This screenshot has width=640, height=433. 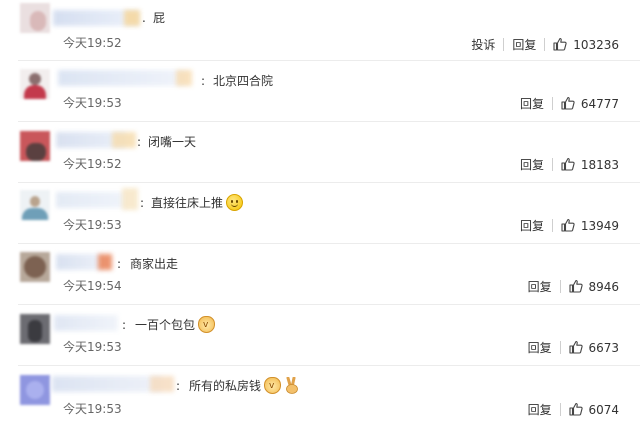 I want to click on like-count: 64777, so click(x=599, y=104).